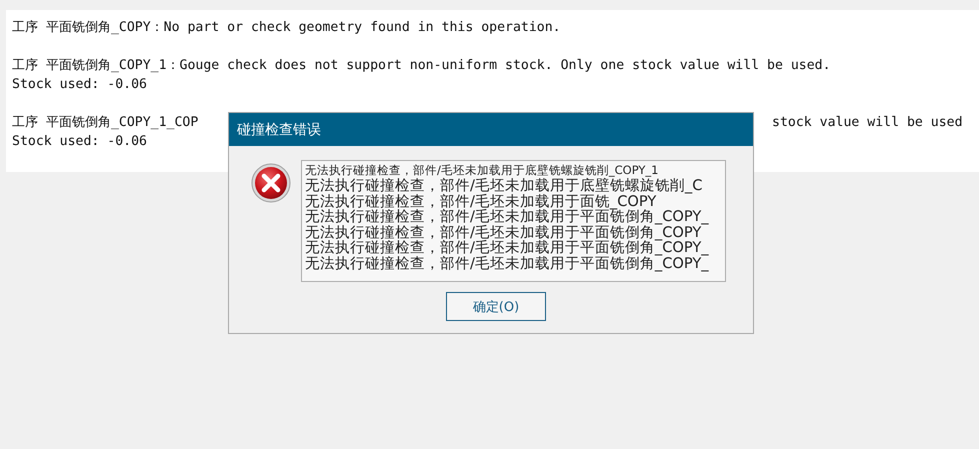 The height and width of the screenshot is (449, 979). What do you see at coordinates (496, 306) in the screenshot?
I see `ok-button: 确定(O)` at bounding box center [496, 306].